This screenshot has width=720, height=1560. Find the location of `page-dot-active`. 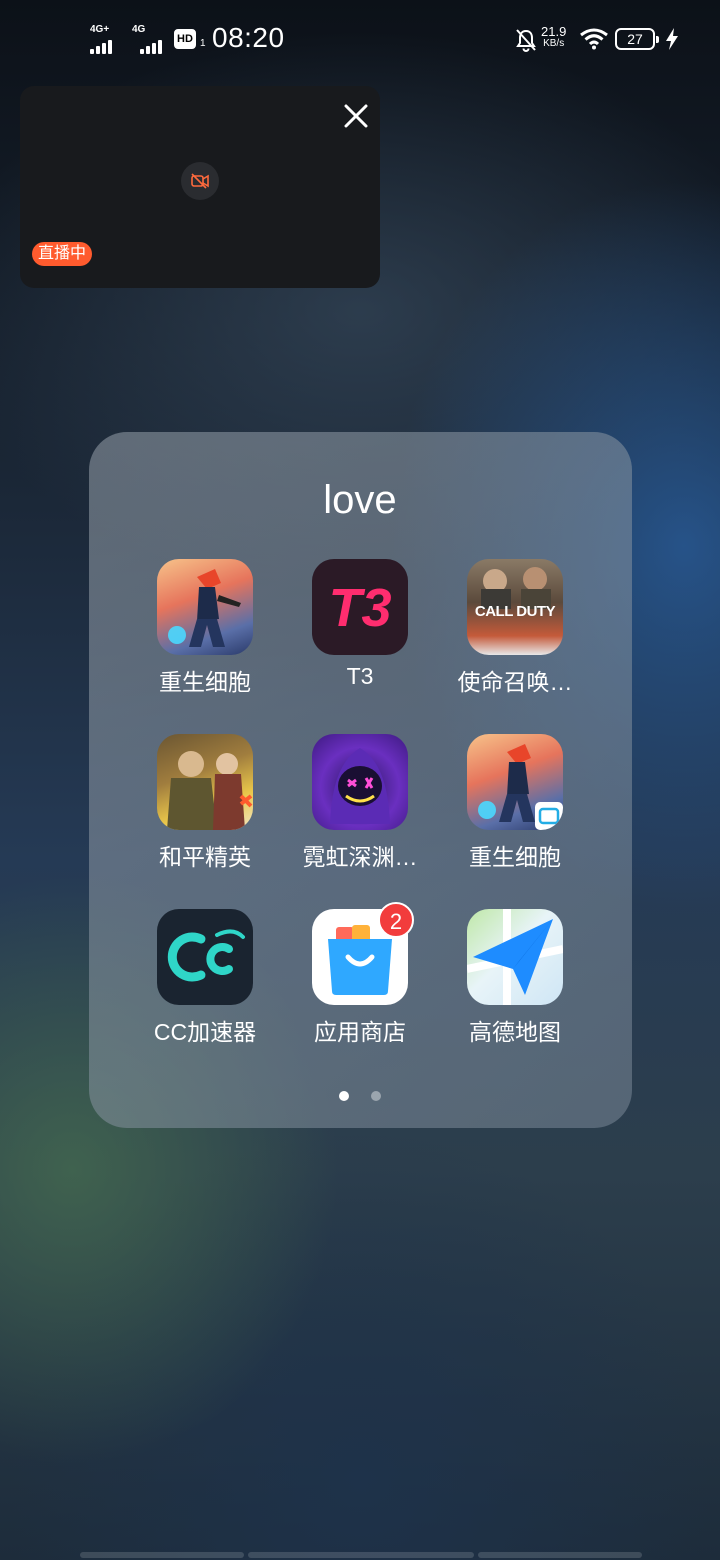

page-dot-active is located at coordinates (344, 1096).